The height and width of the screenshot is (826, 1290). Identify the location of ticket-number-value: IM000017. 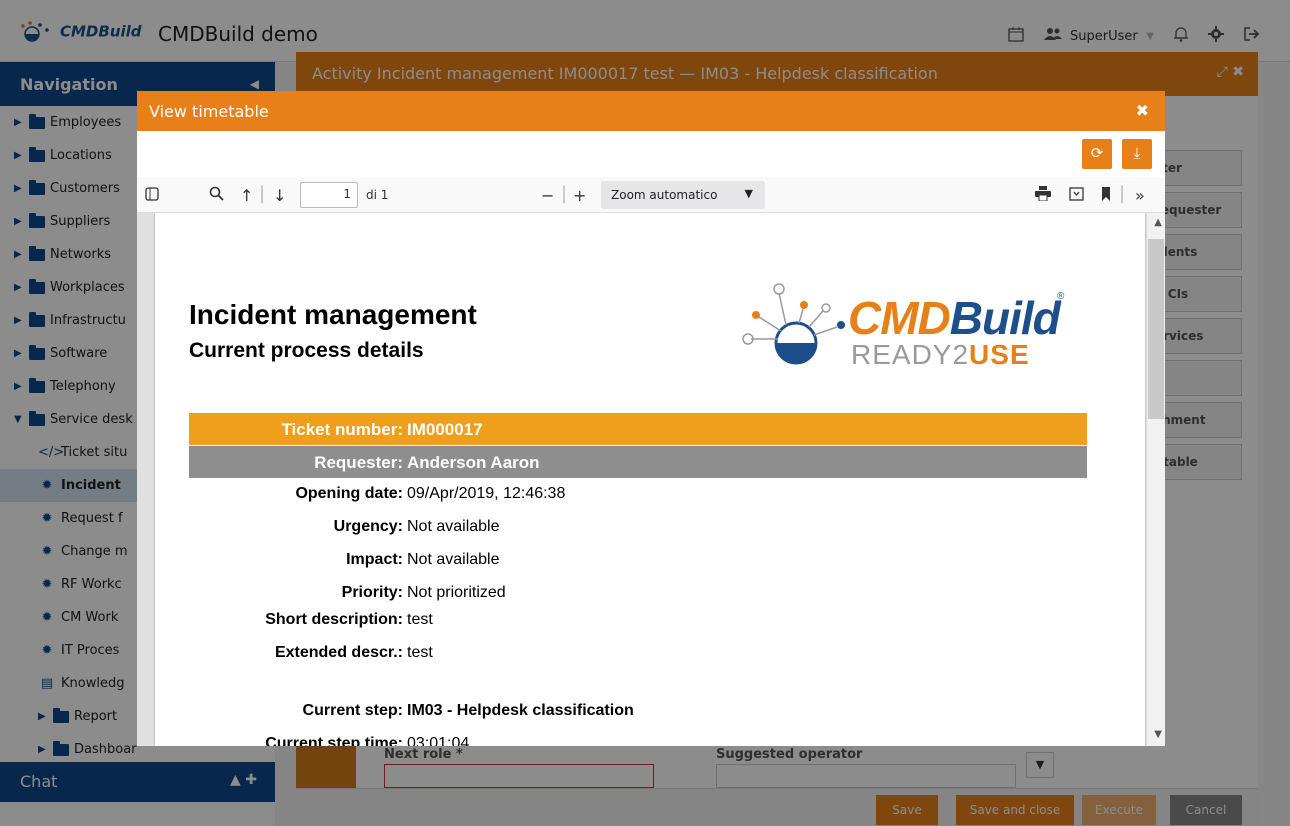
(445, 429).